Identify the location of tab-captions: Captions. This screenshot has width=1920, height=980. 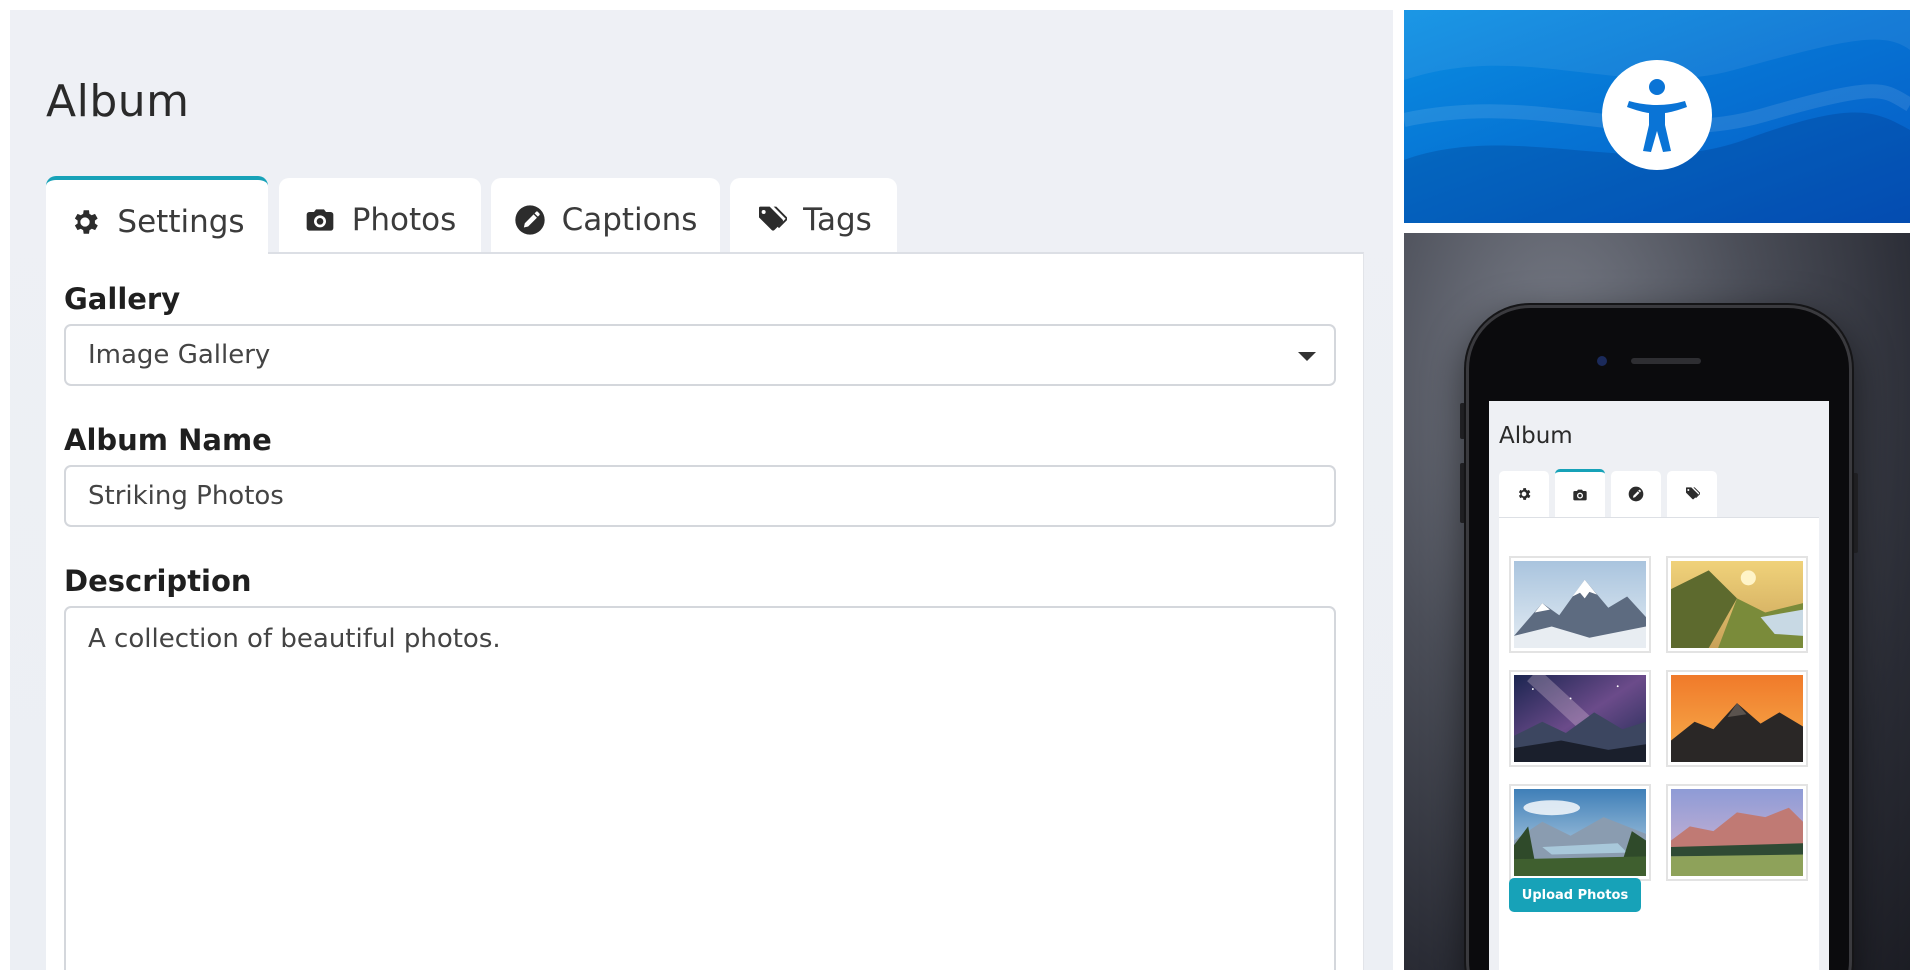
(605, 220).